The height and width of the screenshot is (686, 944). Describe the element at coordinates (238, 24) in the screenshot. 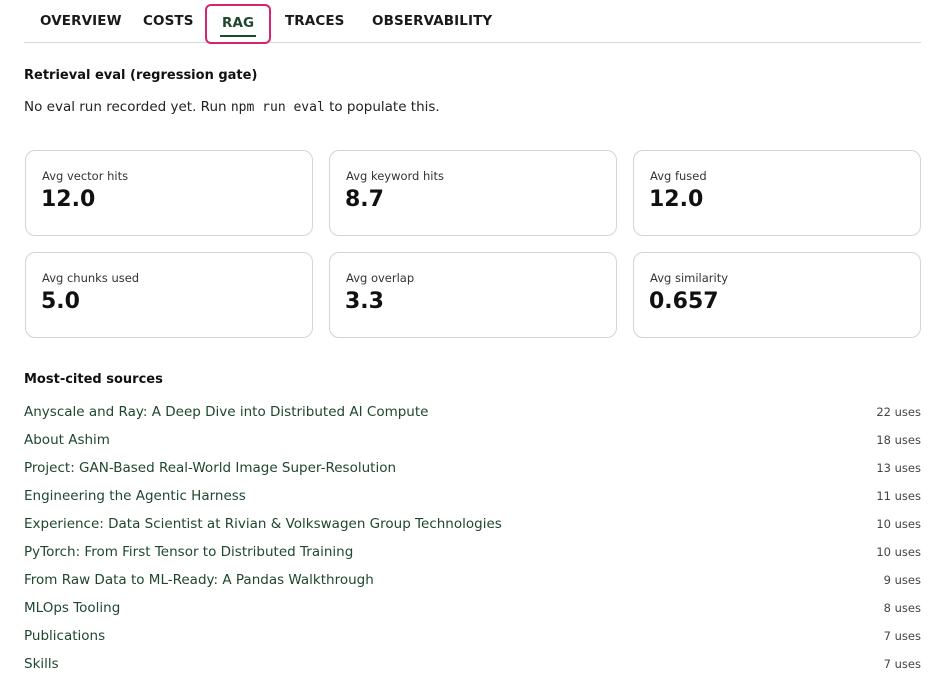

I see `tab-rag: RAG` at that location.